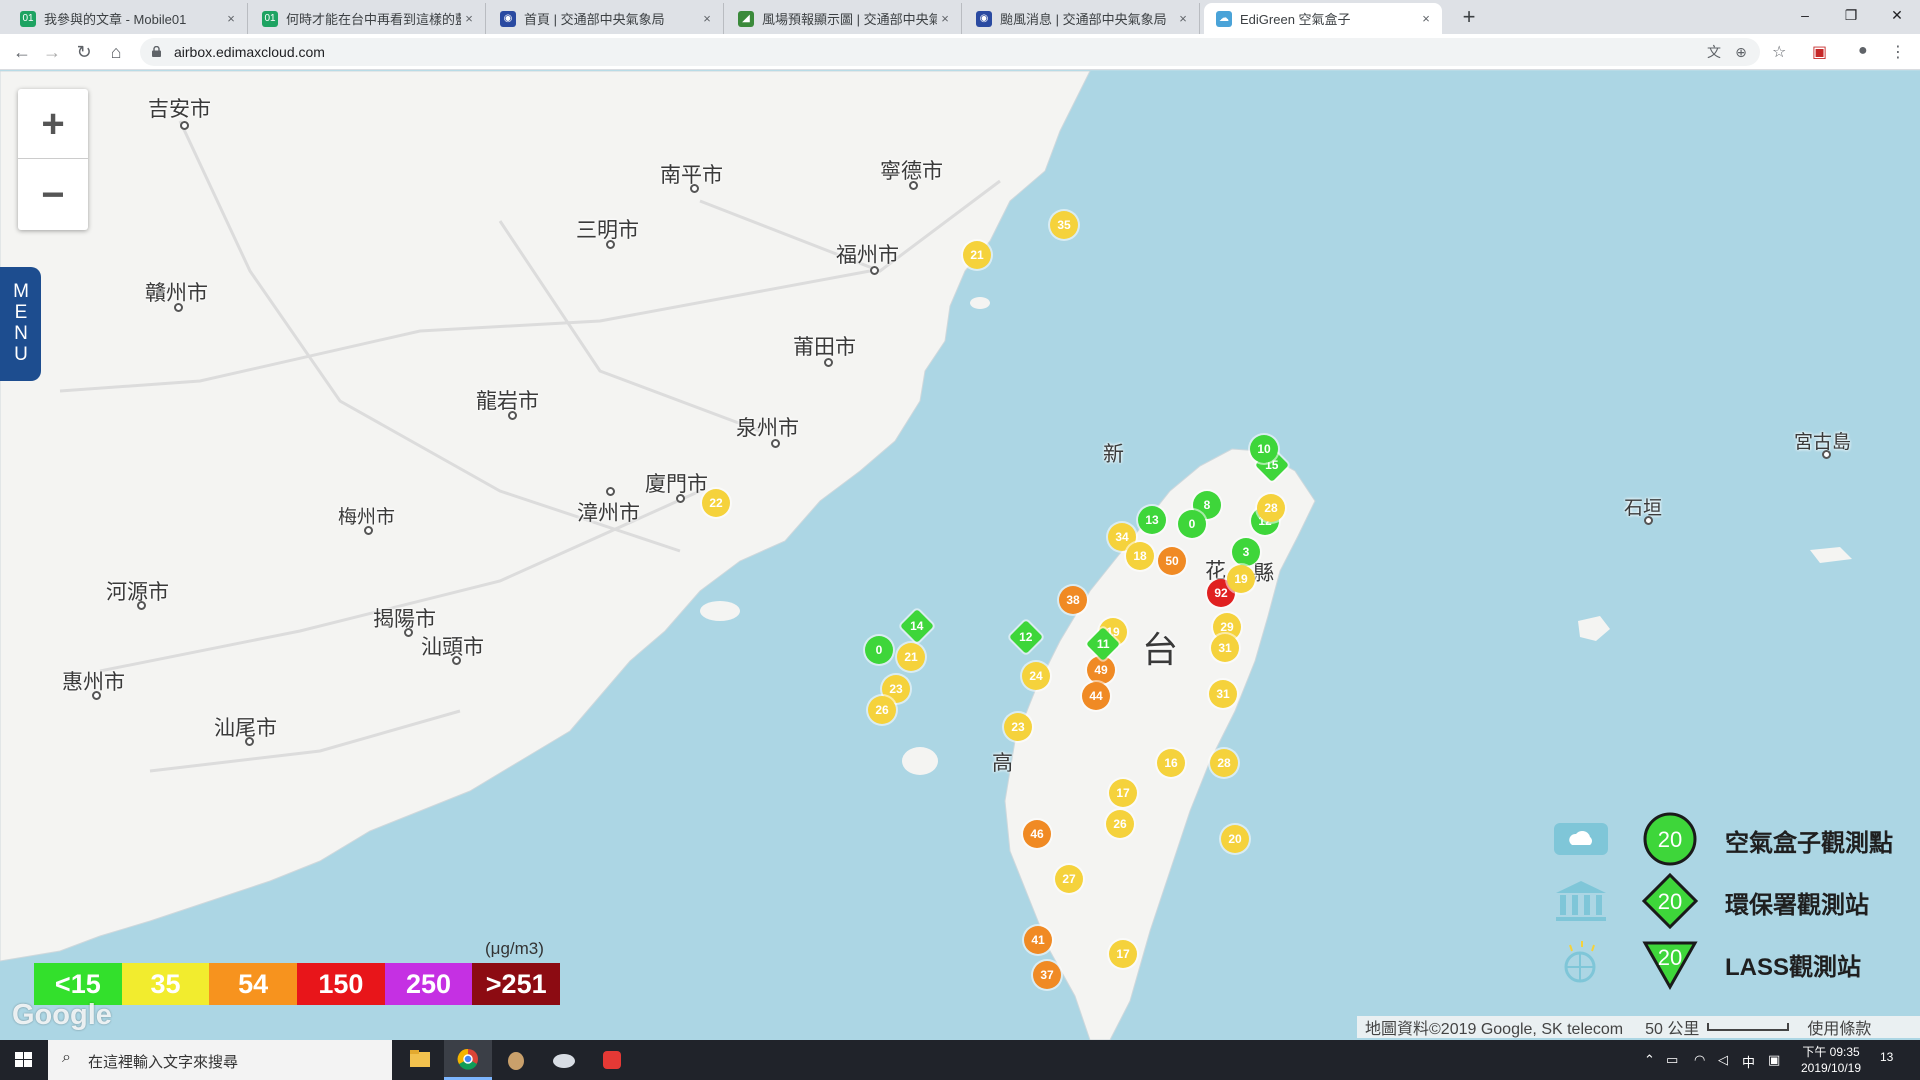  What do you see at coordinates (53, 195) in the screenshot?
I see `zoom-out-button: −` at bounding box center [53, 195].